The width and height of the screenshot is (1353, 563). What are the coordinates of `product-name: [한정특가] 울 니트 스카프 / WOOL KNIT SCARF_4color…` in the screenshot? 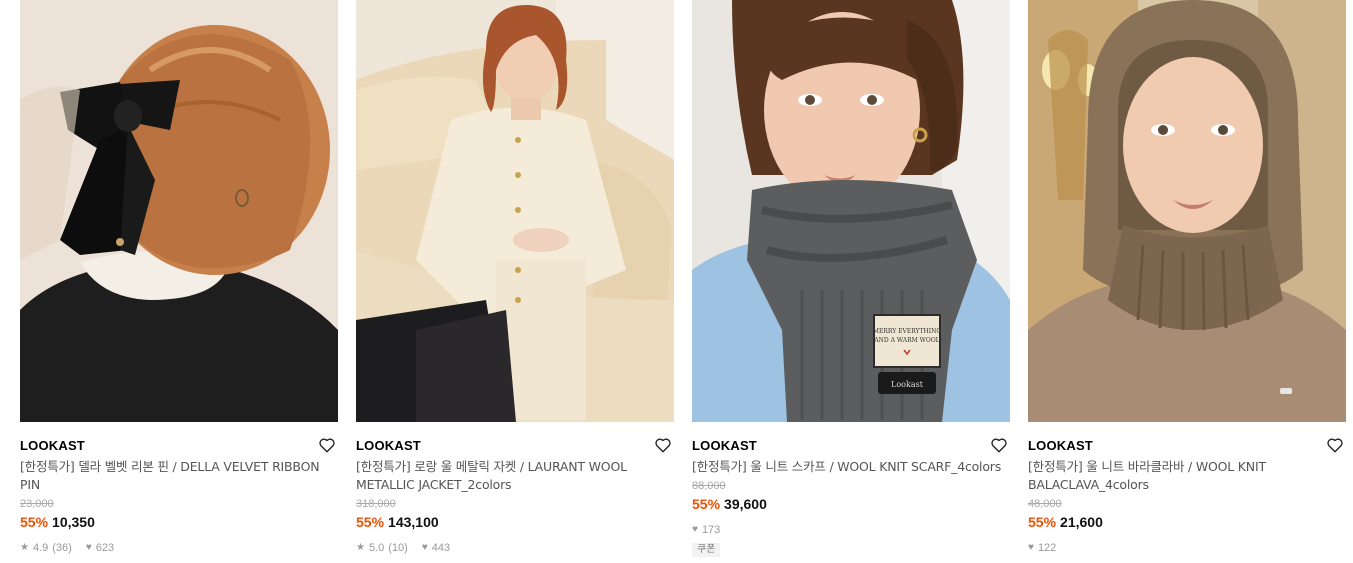 It's located at (848, 467).